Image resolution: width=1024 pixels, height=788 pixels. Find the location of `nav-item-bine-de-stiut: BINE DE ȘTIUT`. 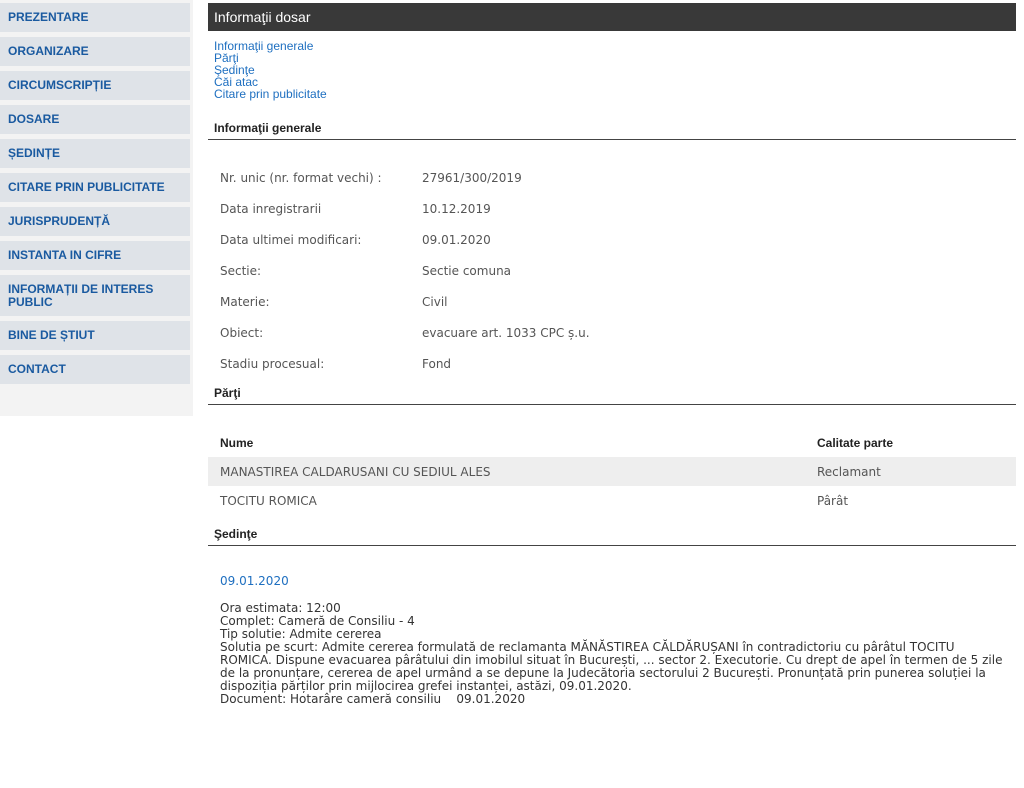

nav-item-bine-de-stiut: BINE DE ȘTIUT is located at coordinates (95, 335).